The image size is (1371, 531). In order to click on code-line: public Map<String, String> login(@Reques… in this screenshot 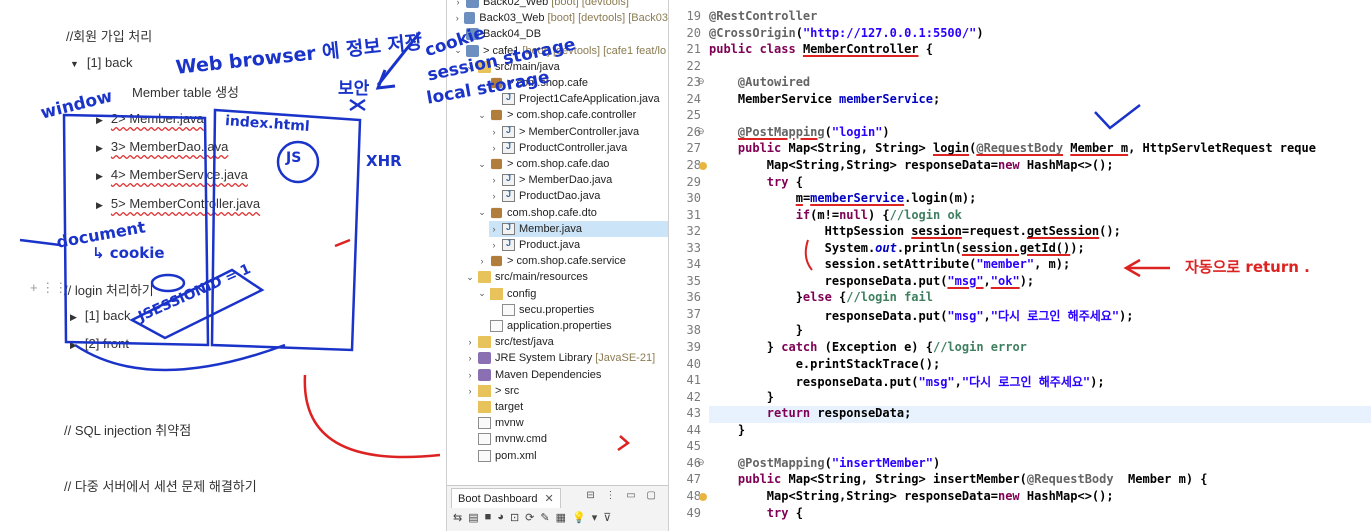, I will do `click(1012, 149)`.